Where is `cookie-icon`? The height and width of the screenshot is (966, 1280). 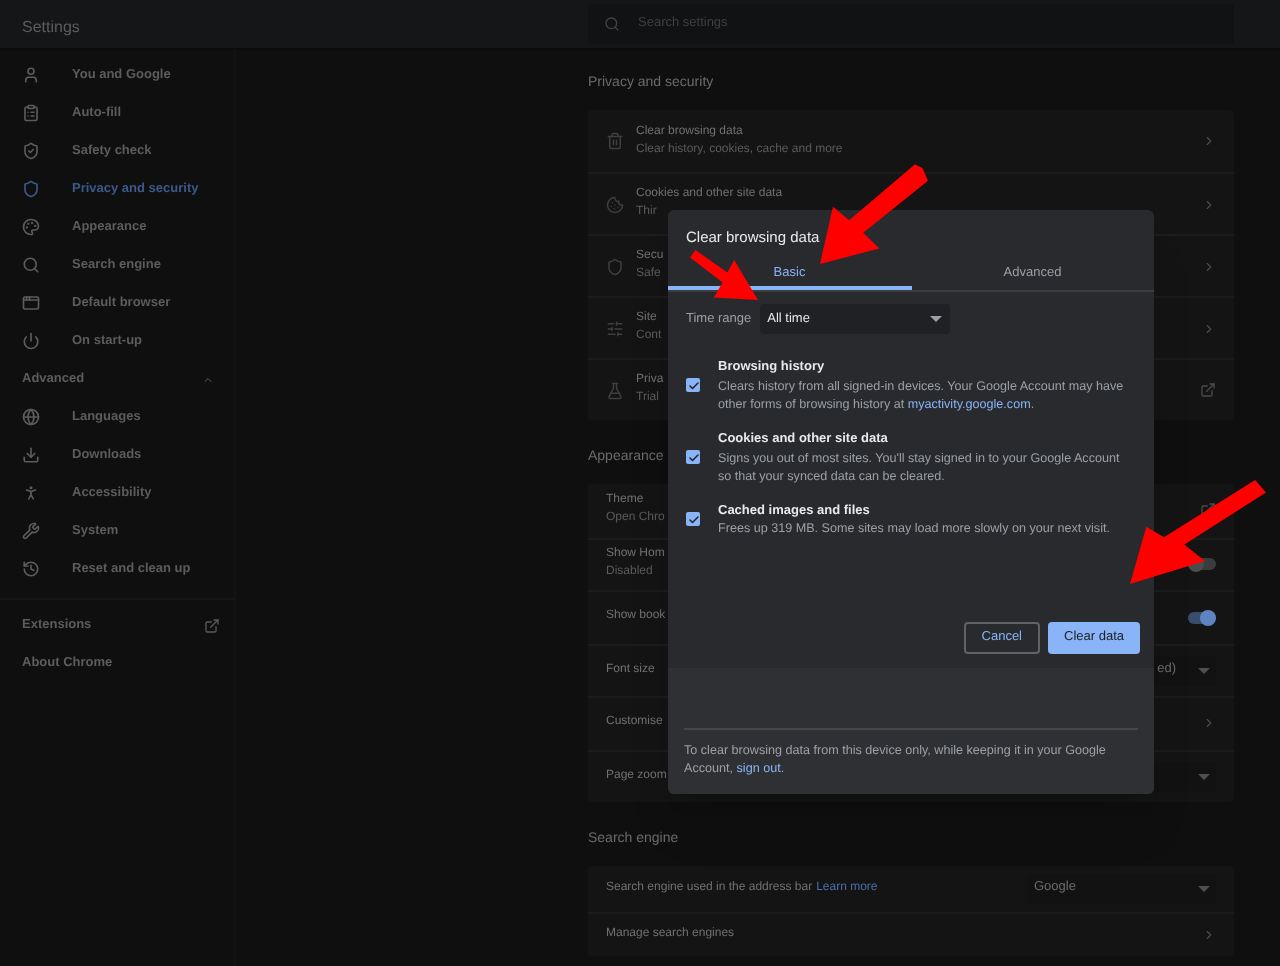 cookie-icon is located at coordinates (615, 204).